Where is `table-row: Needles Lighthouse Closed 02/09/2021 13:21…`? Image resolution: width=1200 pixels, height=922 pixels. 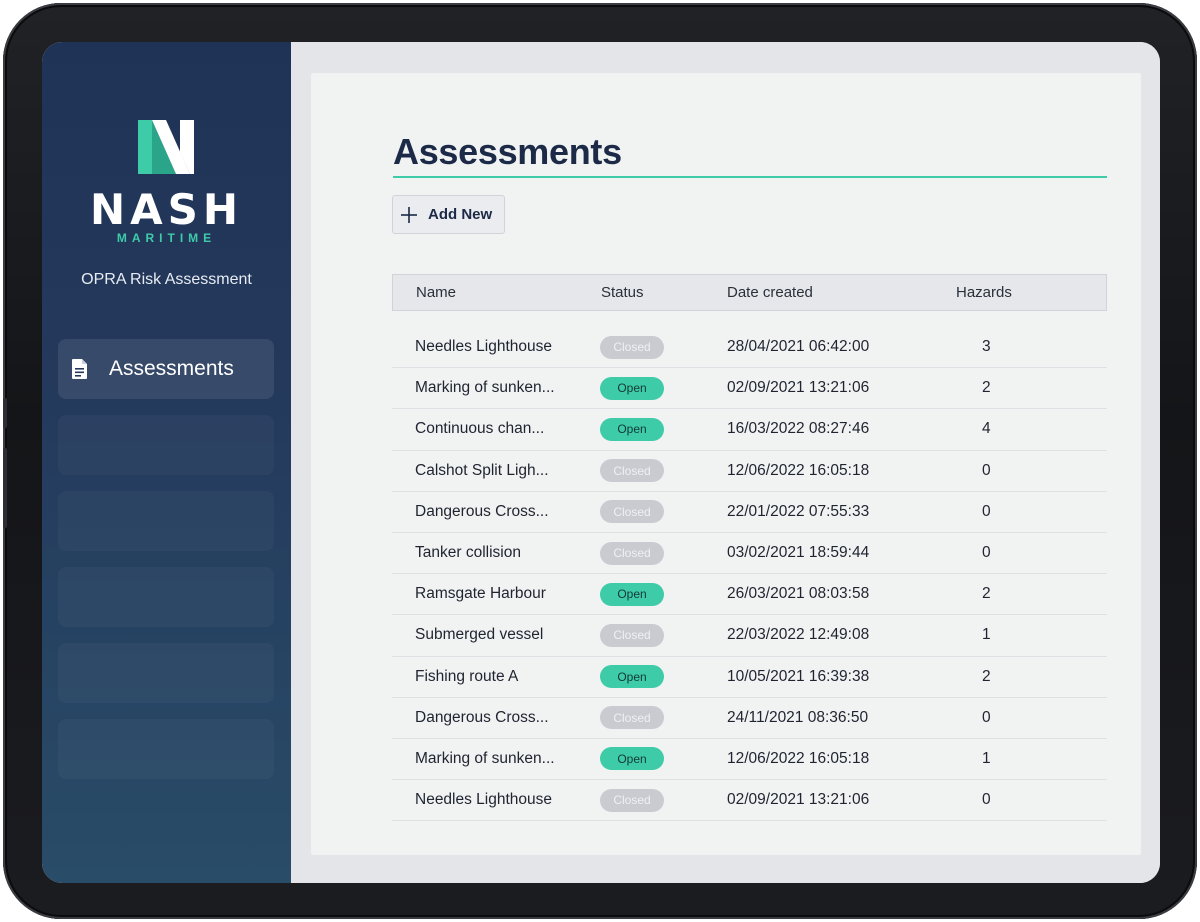 table-row: Needles Lighthouse Closed 02/09/2021 13:21… is located at coordinates (749, 801).